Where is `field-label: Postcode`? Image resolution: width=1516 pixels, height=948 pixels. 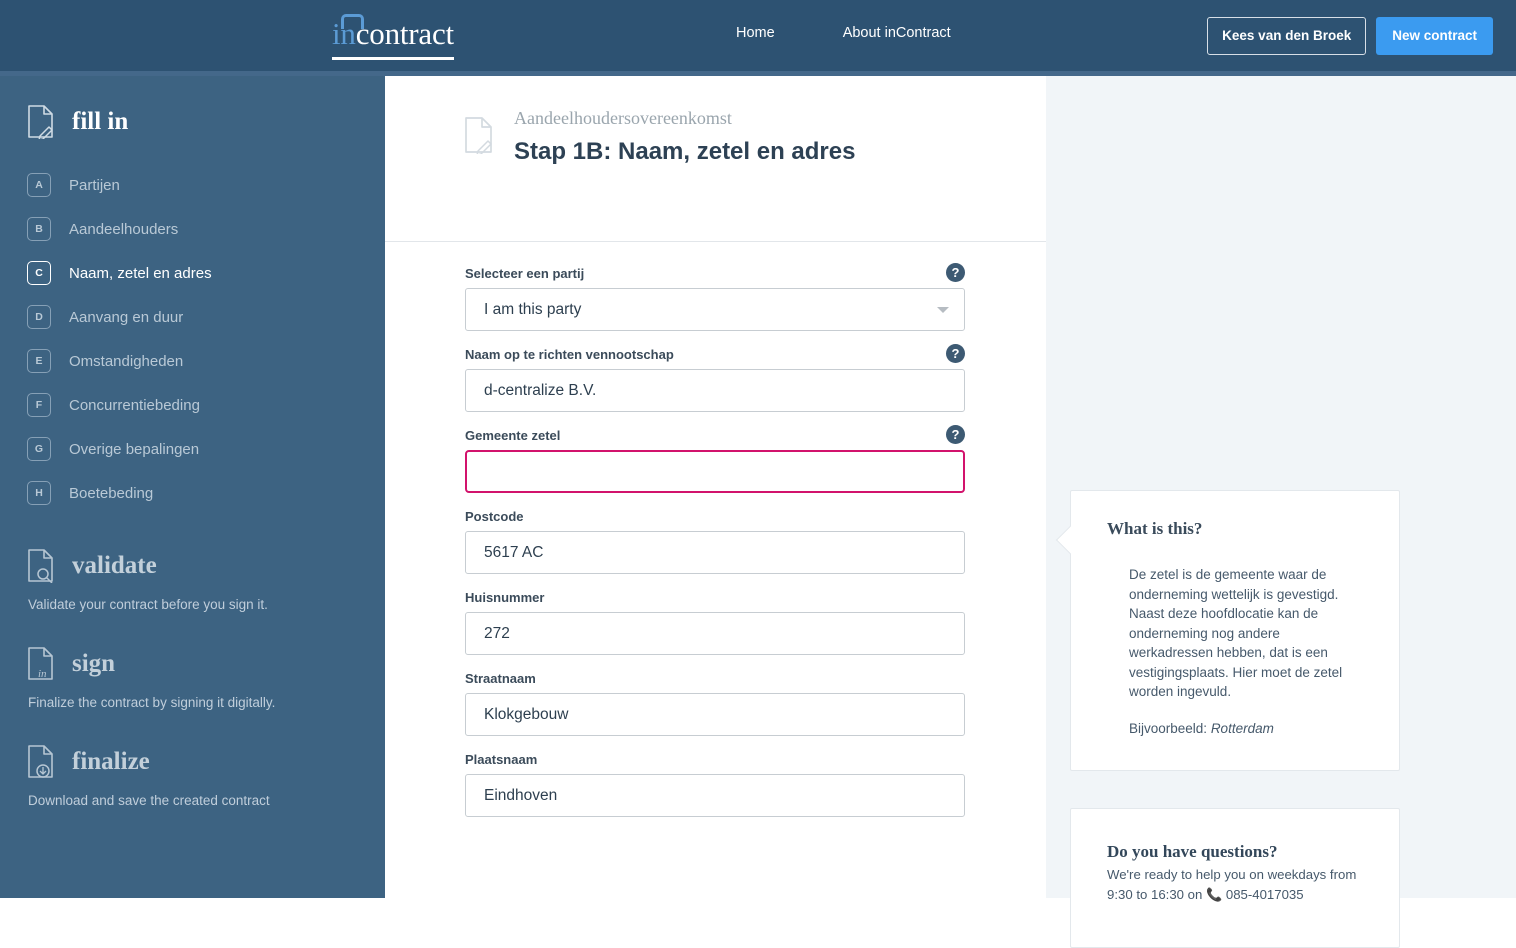 field-label: Postcode is located at coordinates (494, 516).